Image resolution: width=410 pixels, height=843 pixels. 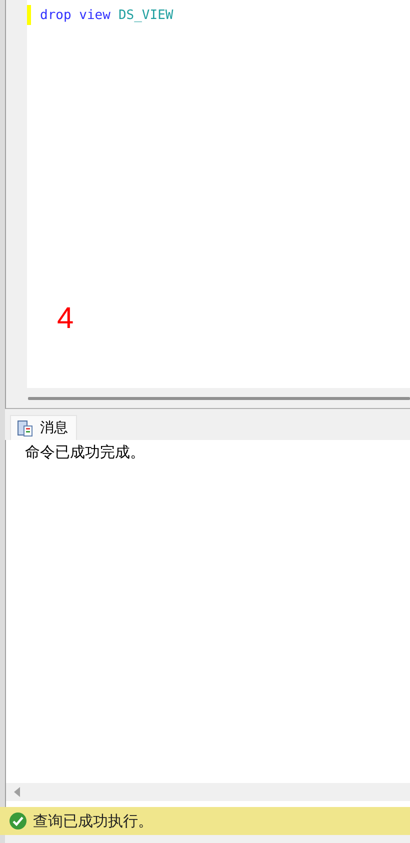 I want to click on messages-tab: 消息, so click(x=43, y=427).